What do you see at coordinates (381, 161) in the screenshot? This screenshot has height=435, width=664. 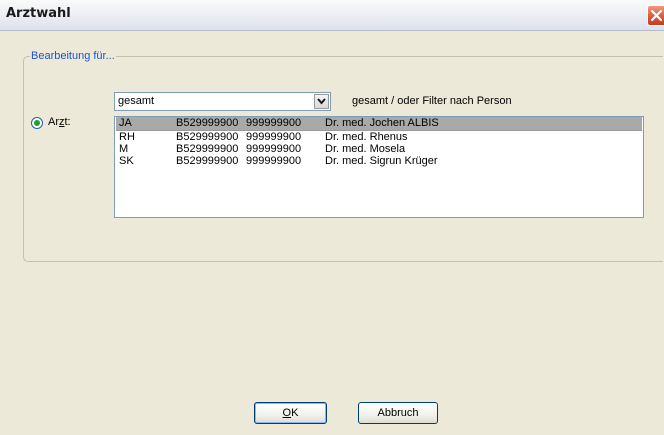 I see `doctor-name: Dr. med. Sigrun Krüger` at bounding box center [381, 161].